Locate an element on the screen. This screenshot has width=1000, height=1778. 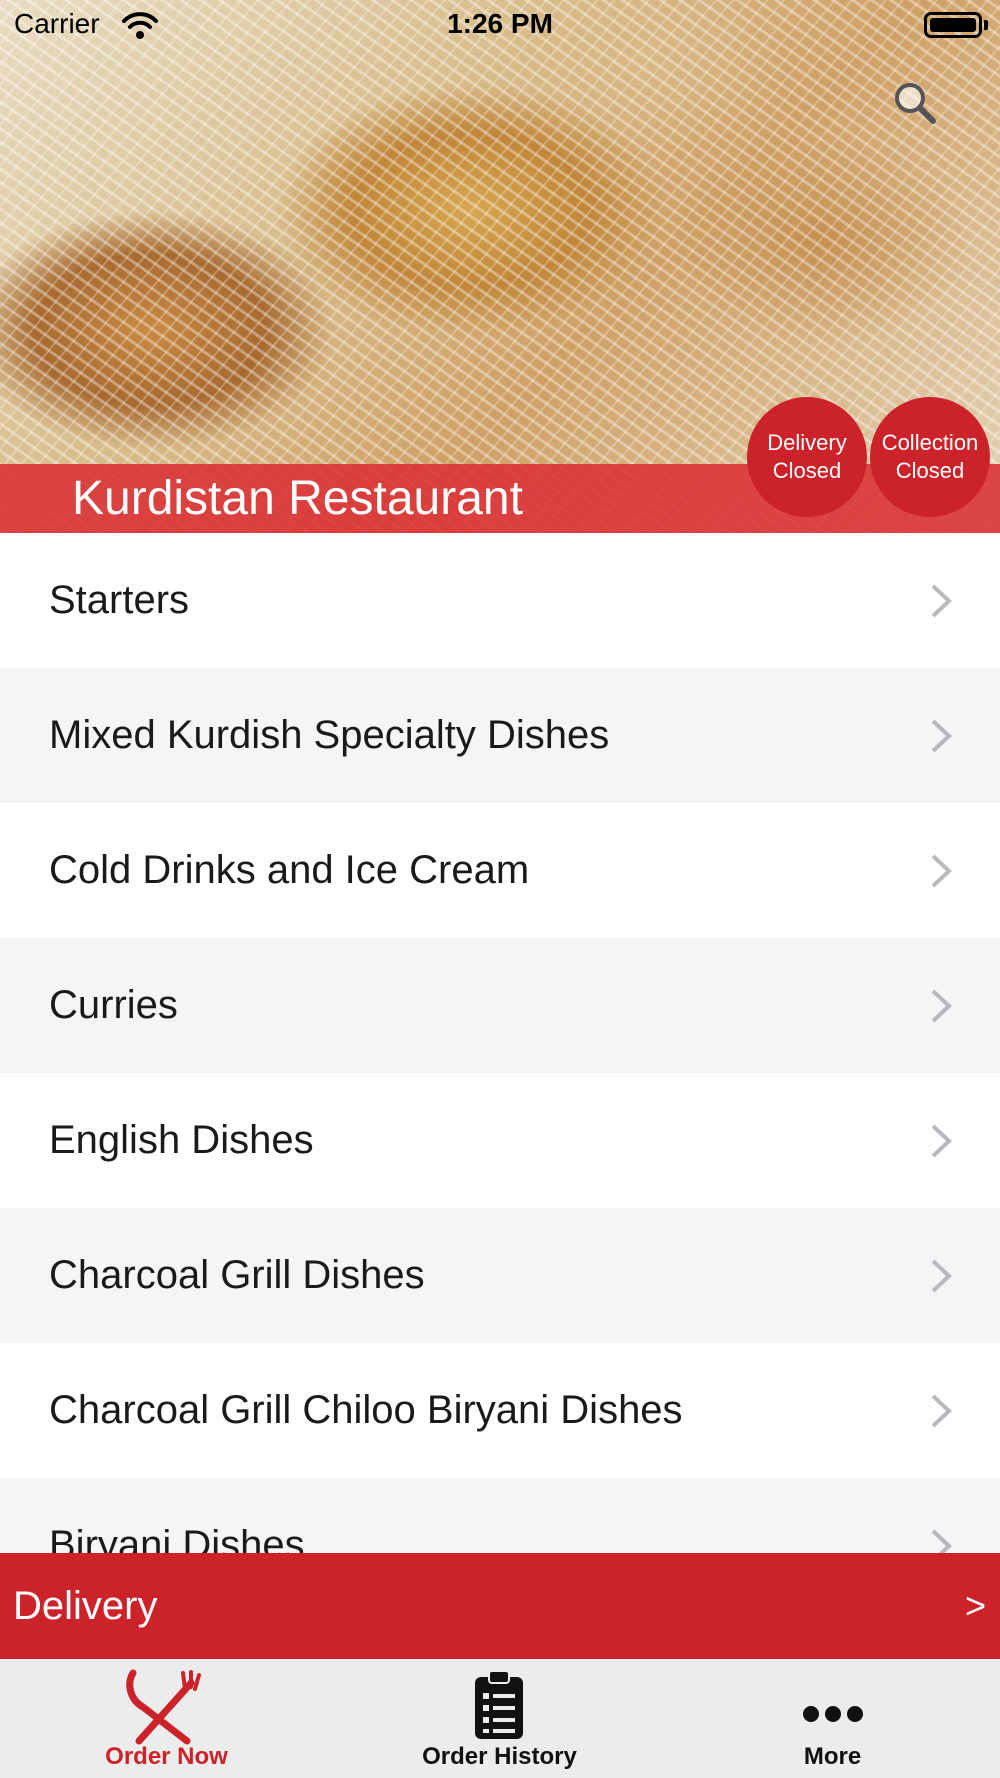
delivery-status-line2: Closed is located at coordinates (807, 470).